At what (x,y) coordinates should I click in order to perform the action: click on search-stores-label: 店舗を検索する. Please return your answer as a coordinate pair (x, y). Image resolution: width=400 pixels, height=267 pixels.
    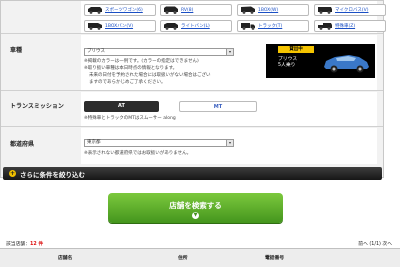
    Looking at the image, I should click on (195, 205).